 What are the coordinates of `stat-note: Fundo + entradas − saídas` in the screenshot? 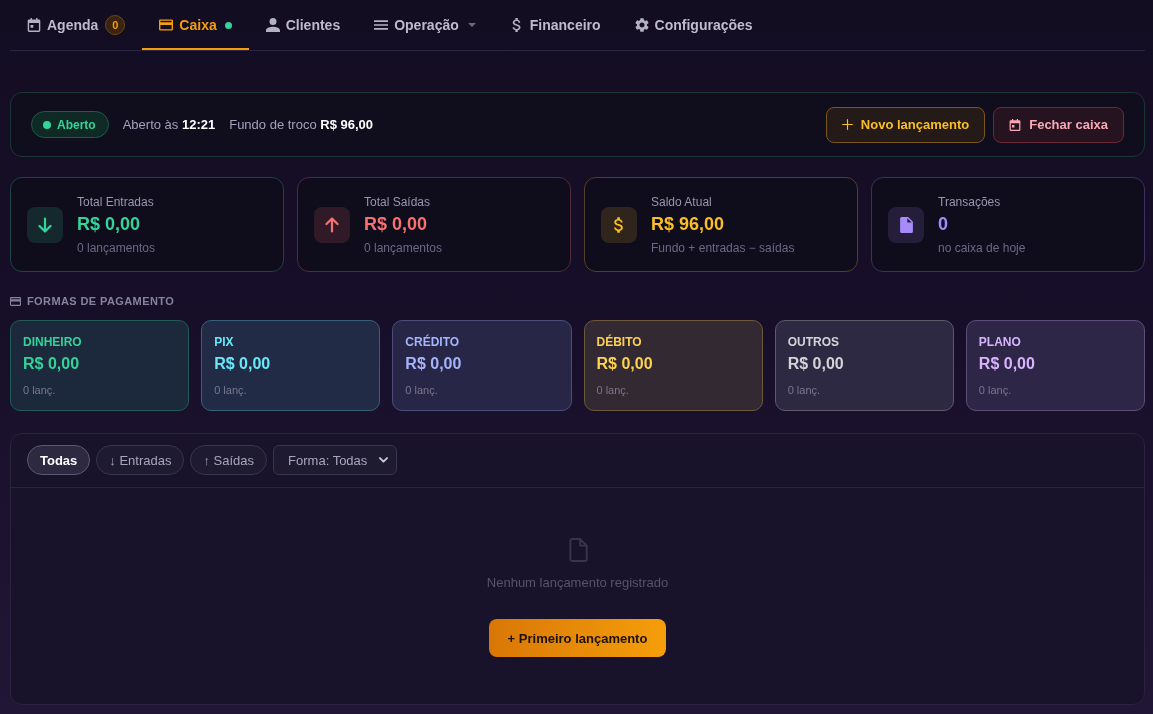 It's located at (723, 247).